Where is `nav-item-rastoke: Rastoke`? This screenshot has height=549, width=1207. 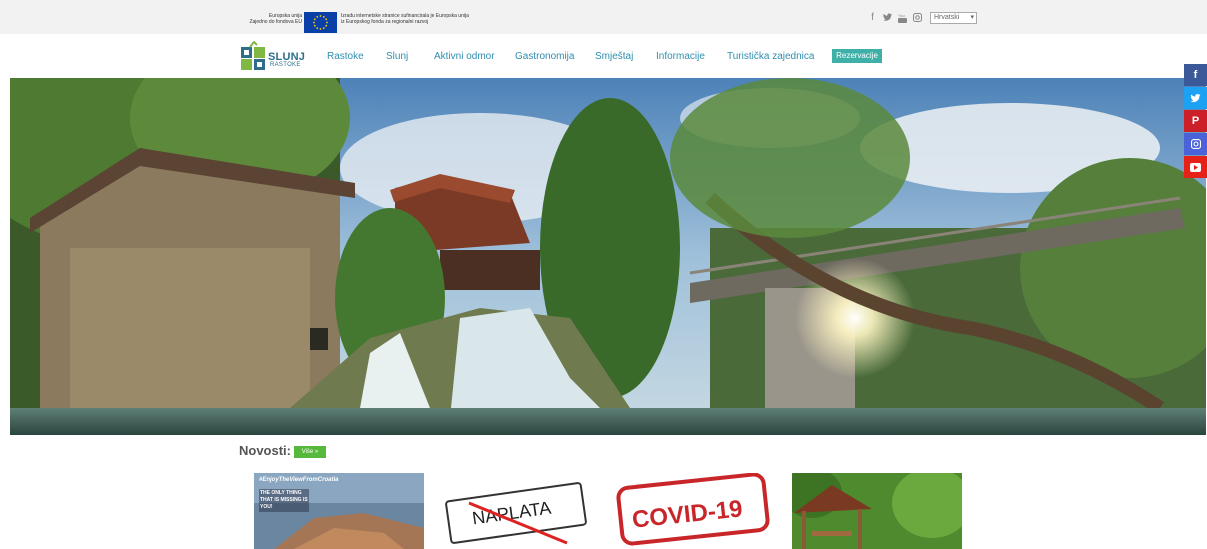 nav-item-rastoke: Rastoke is located at coordinates (345, 56).